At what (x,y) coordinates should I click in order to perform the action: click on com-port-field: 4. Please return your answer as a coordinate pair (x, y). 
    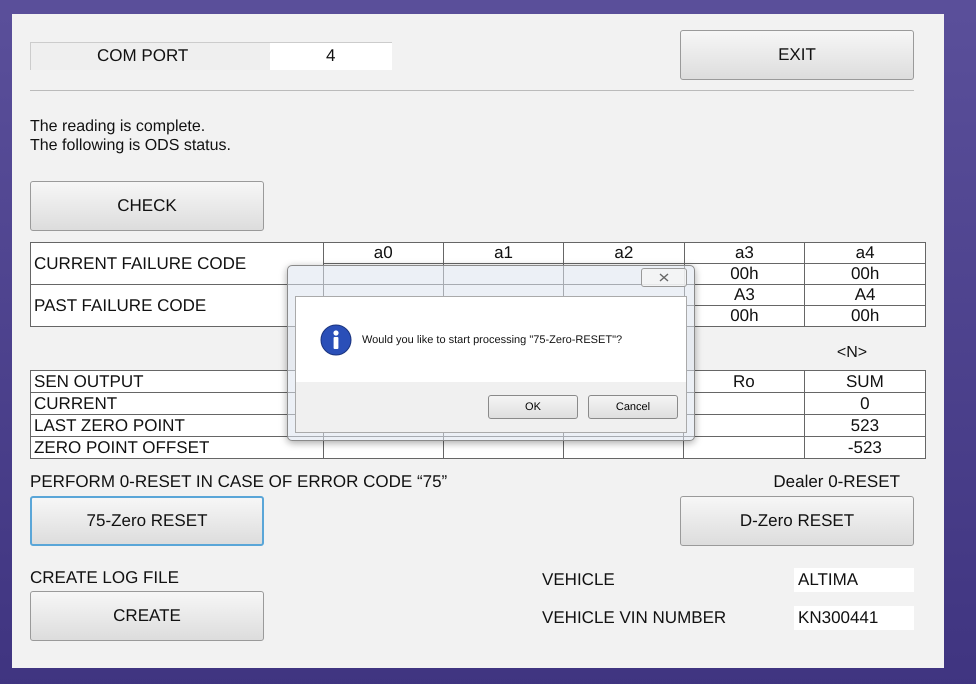
    Looking at the image, I should click on (331, 56).